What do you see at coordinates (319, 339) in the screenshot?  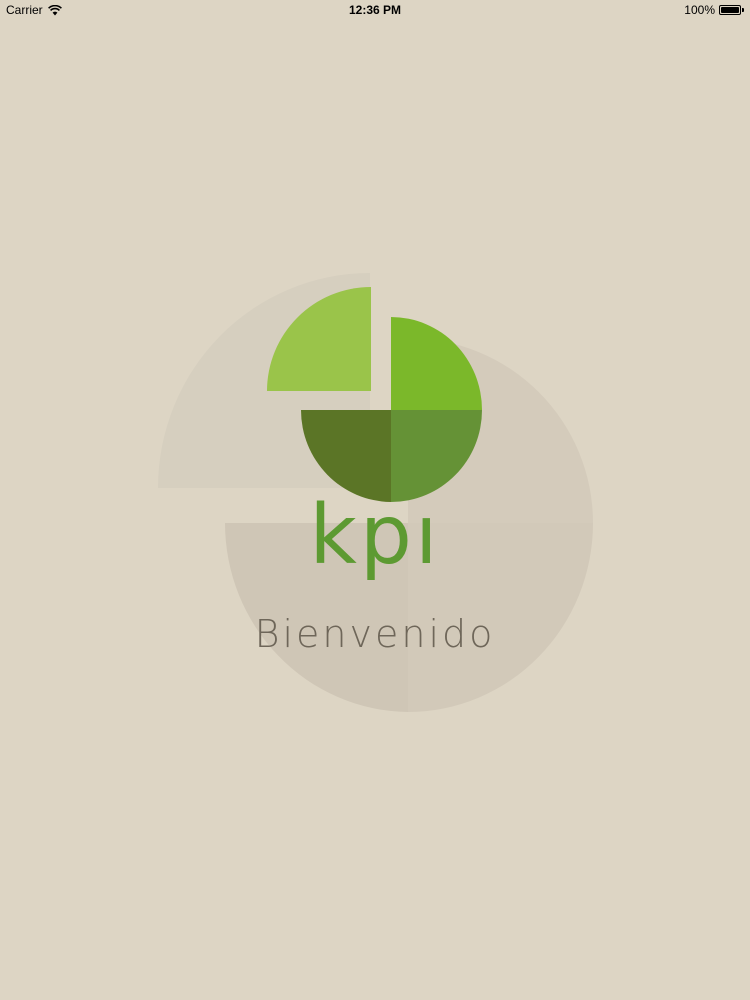 I see `logo-slice-light` at bounding box center [319, 339].